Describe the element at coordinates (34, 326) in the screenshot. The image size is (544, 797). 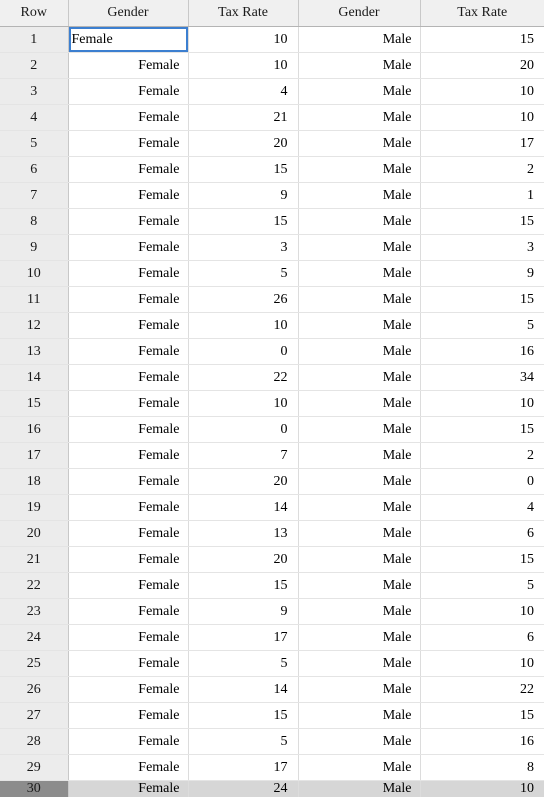
I see `row-number-cell: 12` at that location.